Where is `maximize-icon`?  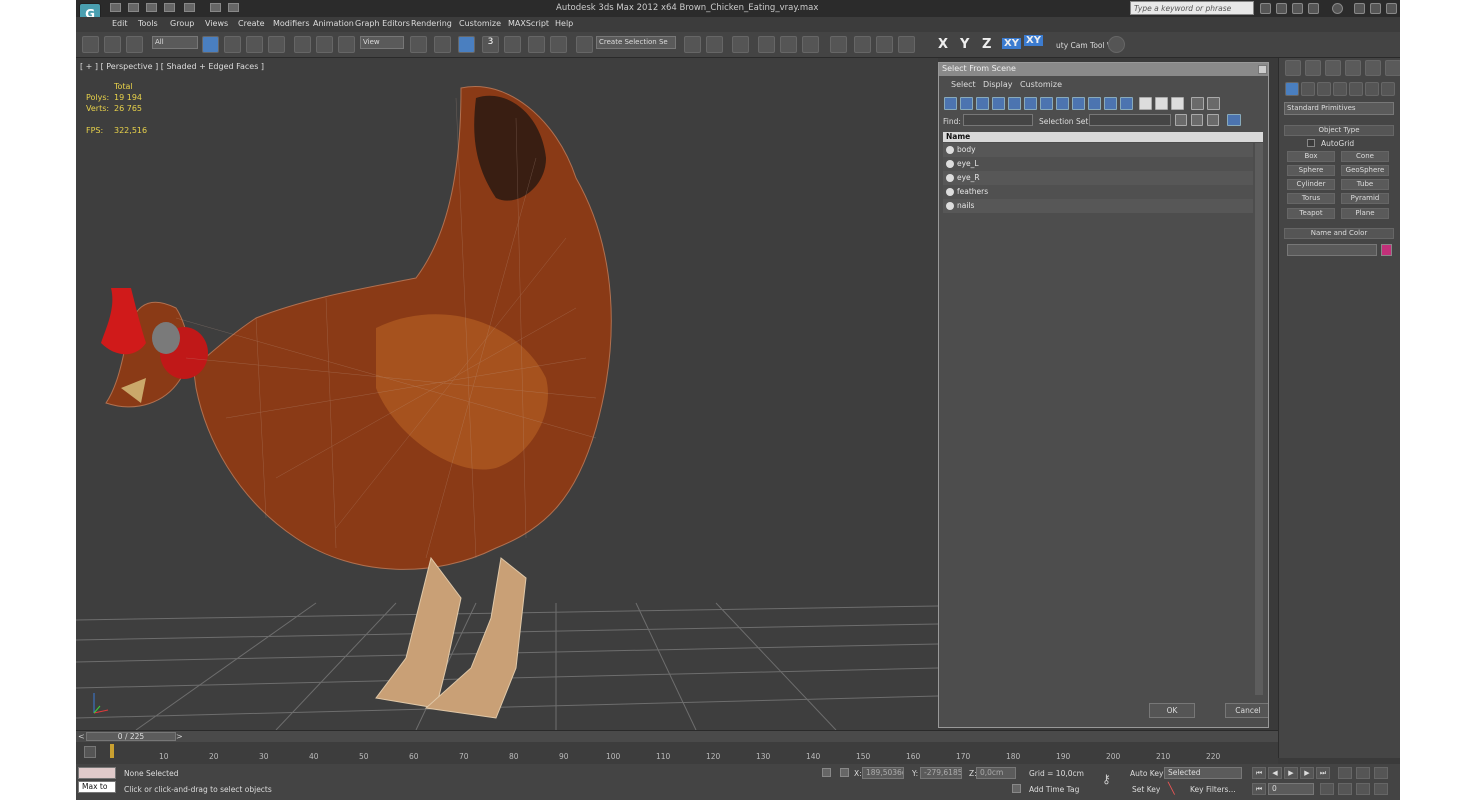
maximize-icon is located at coordinates (1375, 8).